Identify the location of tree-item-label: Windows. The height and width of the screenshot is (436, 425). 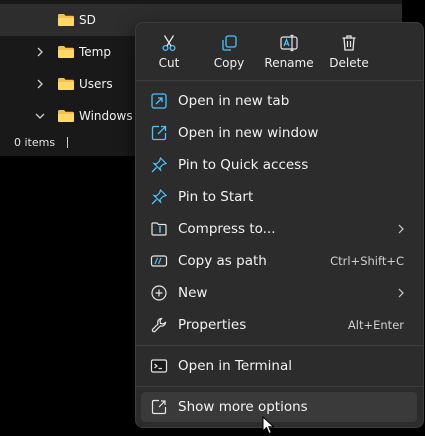
(106, 116).